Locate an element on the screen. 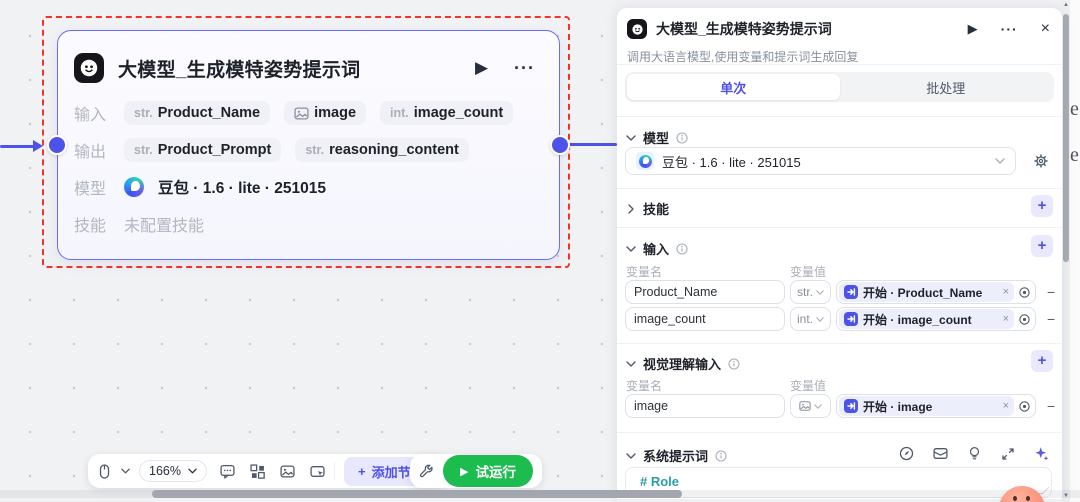 This screenshot has width=1080, height=502. horizontal-scrollbar-thumb is located at coordinates (417, 494).